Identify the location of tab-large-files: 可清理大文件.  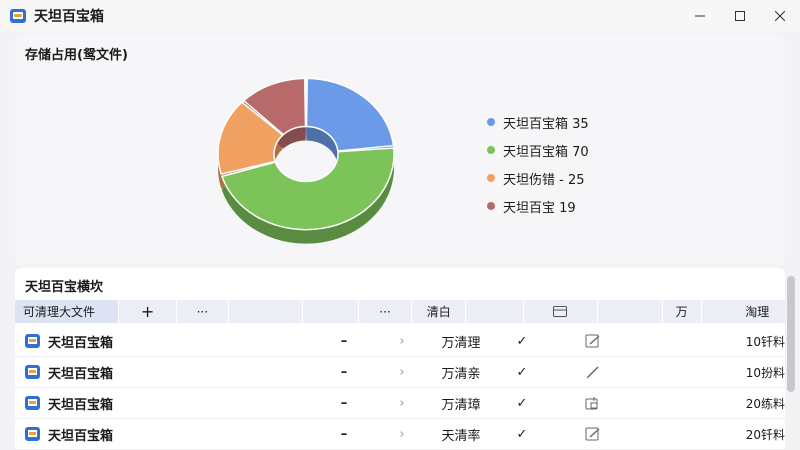
(67, 311).